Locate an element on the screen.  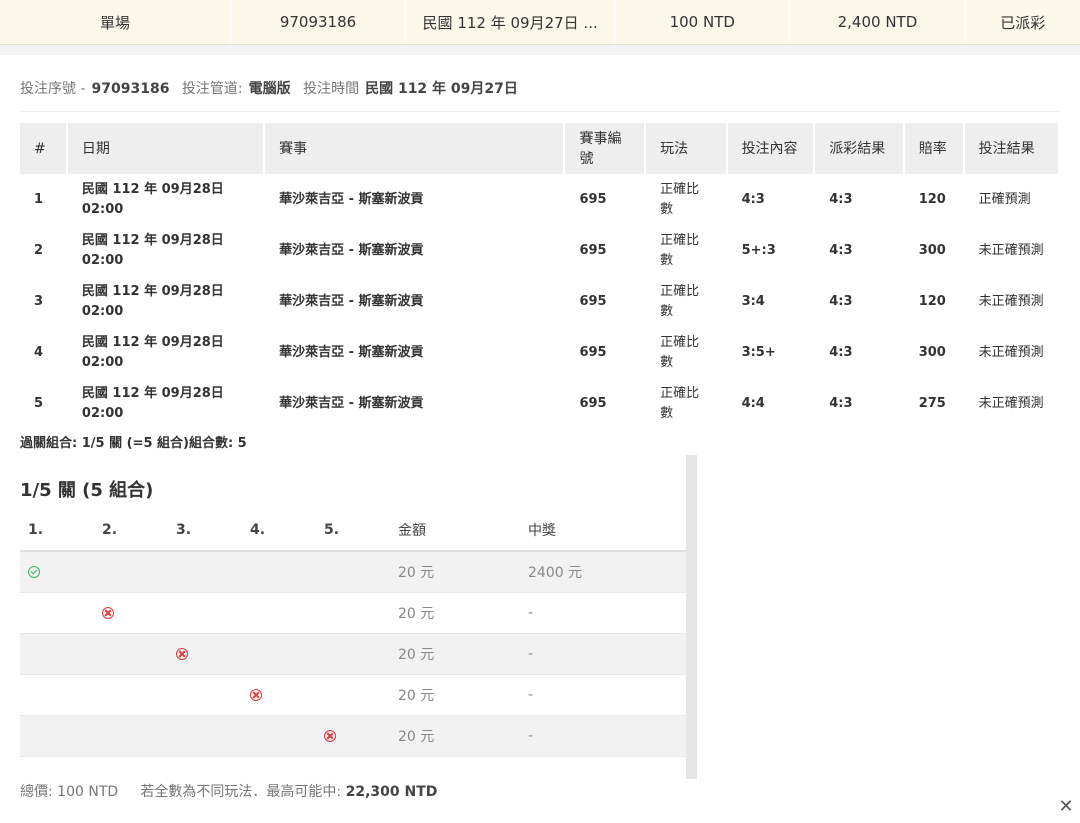
serial-value: 97093186 is located at coordinates (130, 89).